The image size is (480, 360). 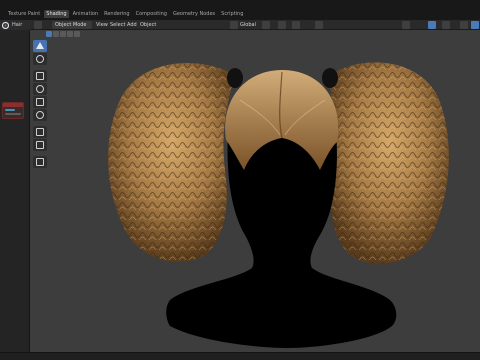 What do you see at coordinates (77, 34) in the screenshot?
I see `select-intersect-icon` at bounding box center [77, 34].